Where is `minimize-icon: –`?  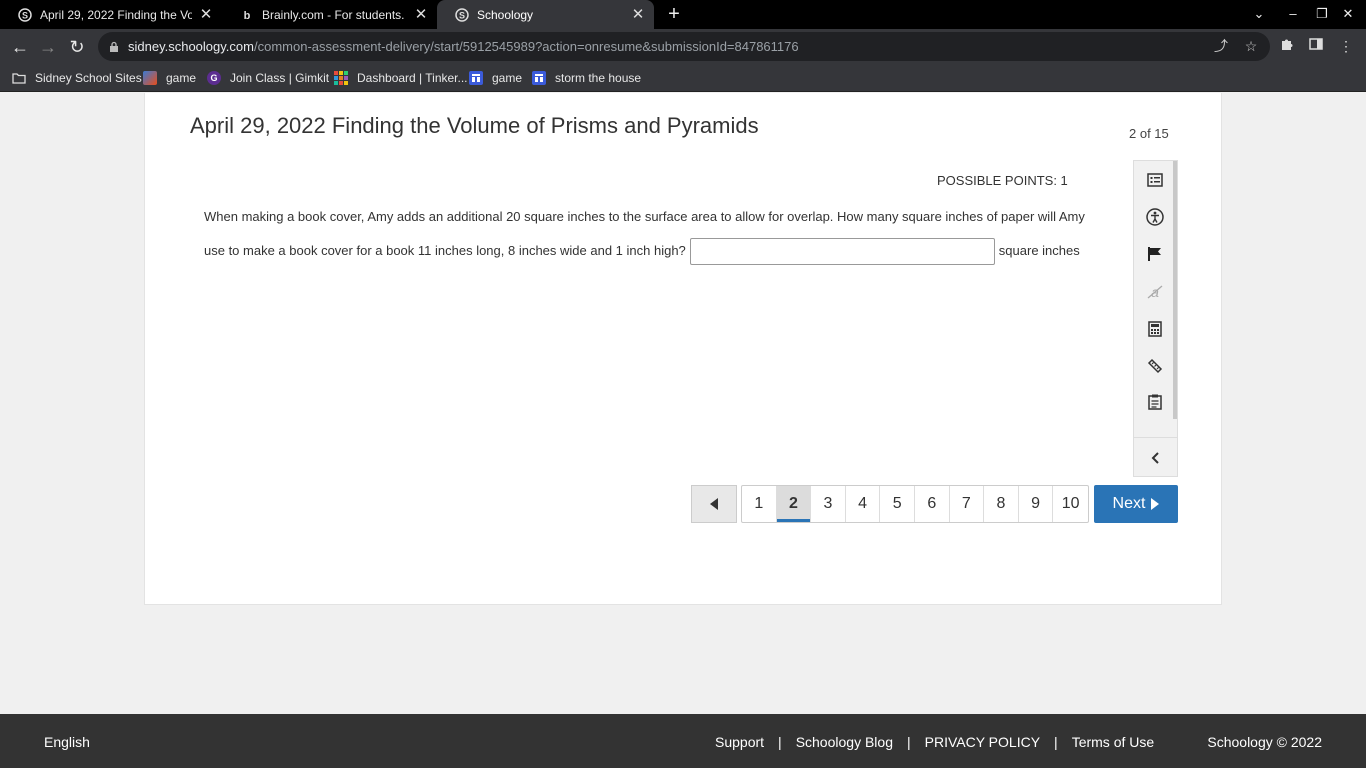
minimize-icon: – is located at coordinates (1293, 14).